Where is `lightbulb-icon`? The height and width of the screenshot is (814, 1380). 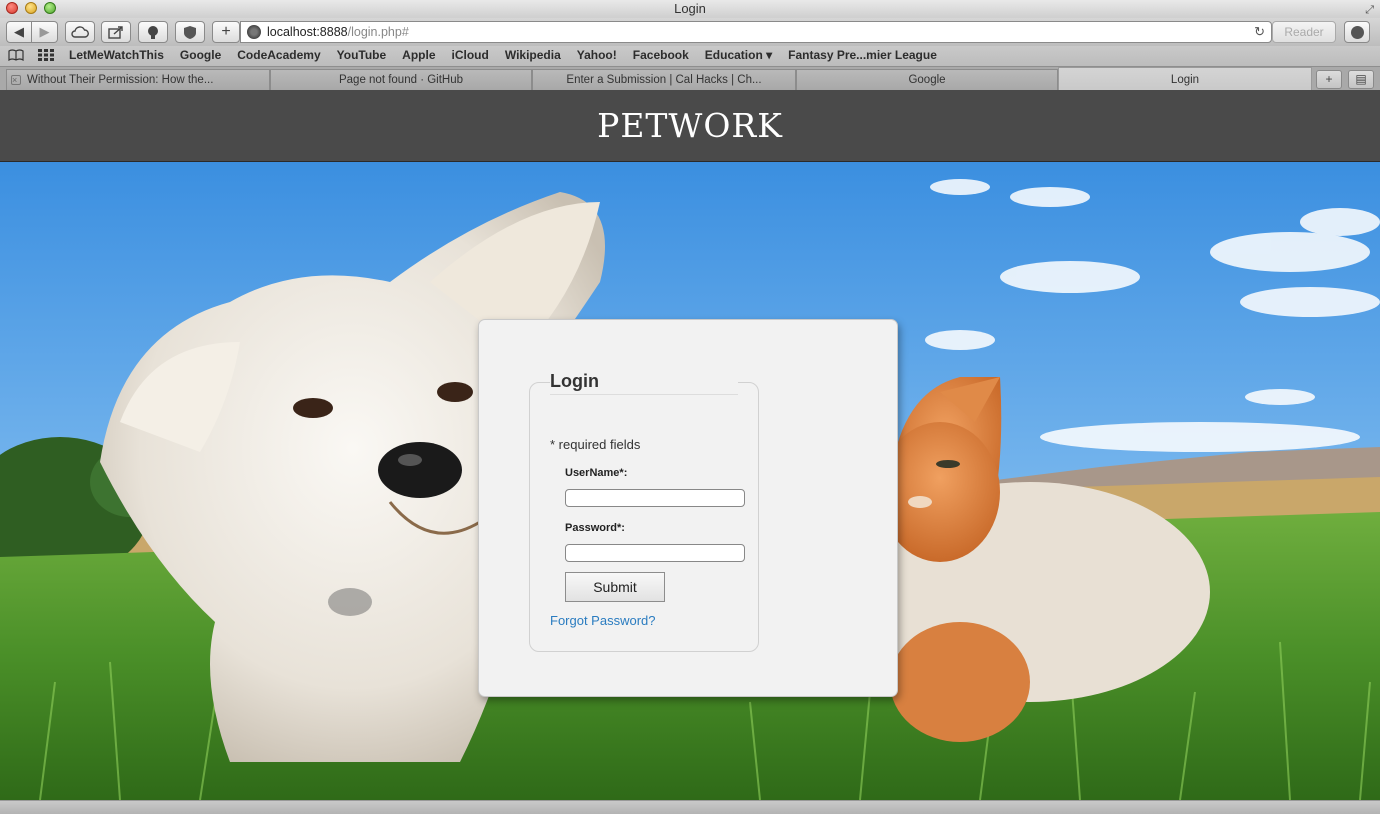
lightbulb-icon is located at coordinates (153, 32).